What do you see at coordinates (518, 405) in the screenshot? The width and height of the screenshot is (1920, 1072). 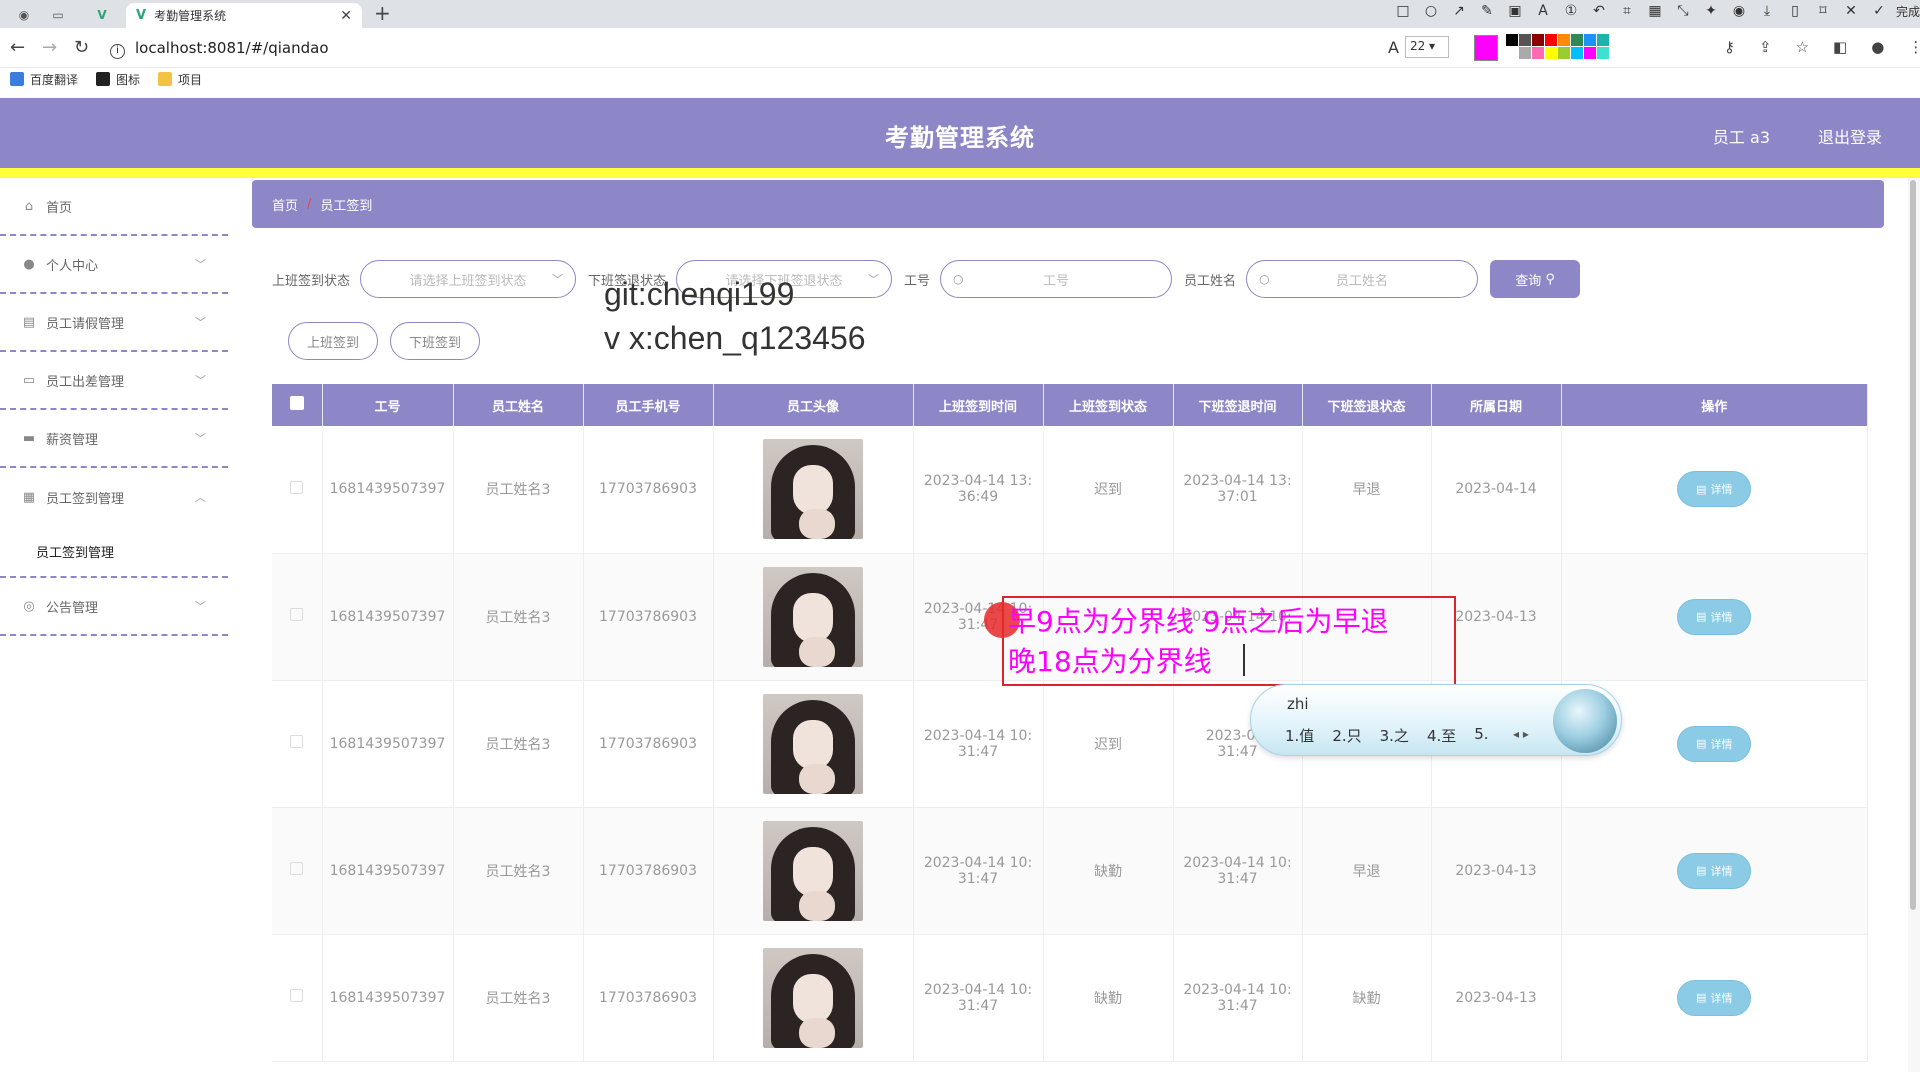 I see `column-header: 员工姓名` at bounding box center [518, 405].